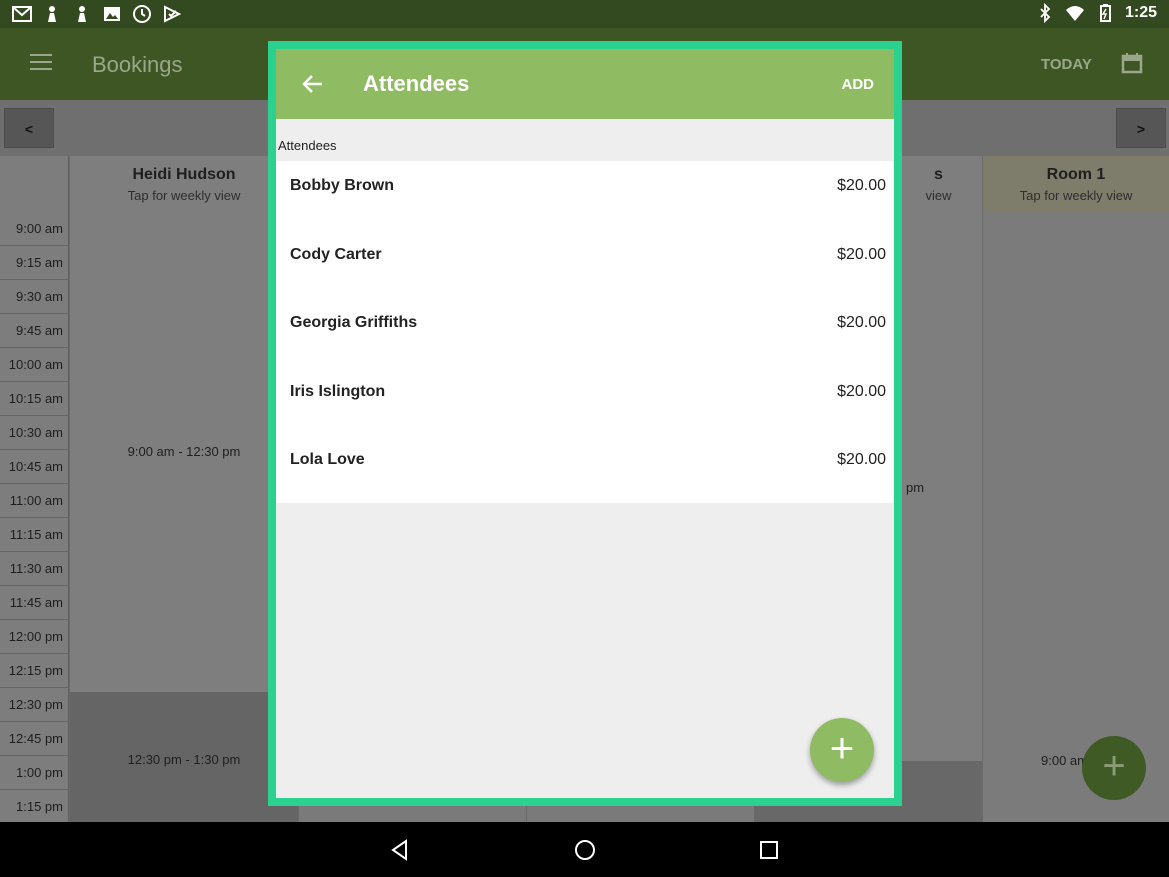 The height and width of the screenshot is (877, 1169). I want to click on bluetooth-icon, so click(1045, 13).